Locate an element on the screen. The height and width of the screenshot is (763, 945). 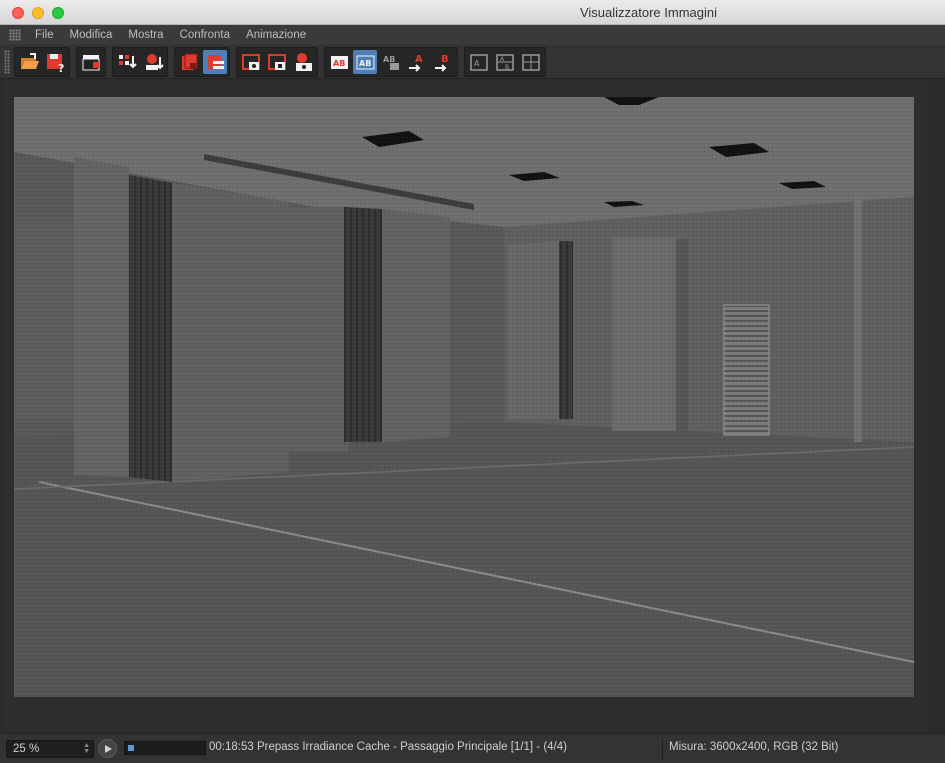
status-divider is located at coordinates (662, 749).